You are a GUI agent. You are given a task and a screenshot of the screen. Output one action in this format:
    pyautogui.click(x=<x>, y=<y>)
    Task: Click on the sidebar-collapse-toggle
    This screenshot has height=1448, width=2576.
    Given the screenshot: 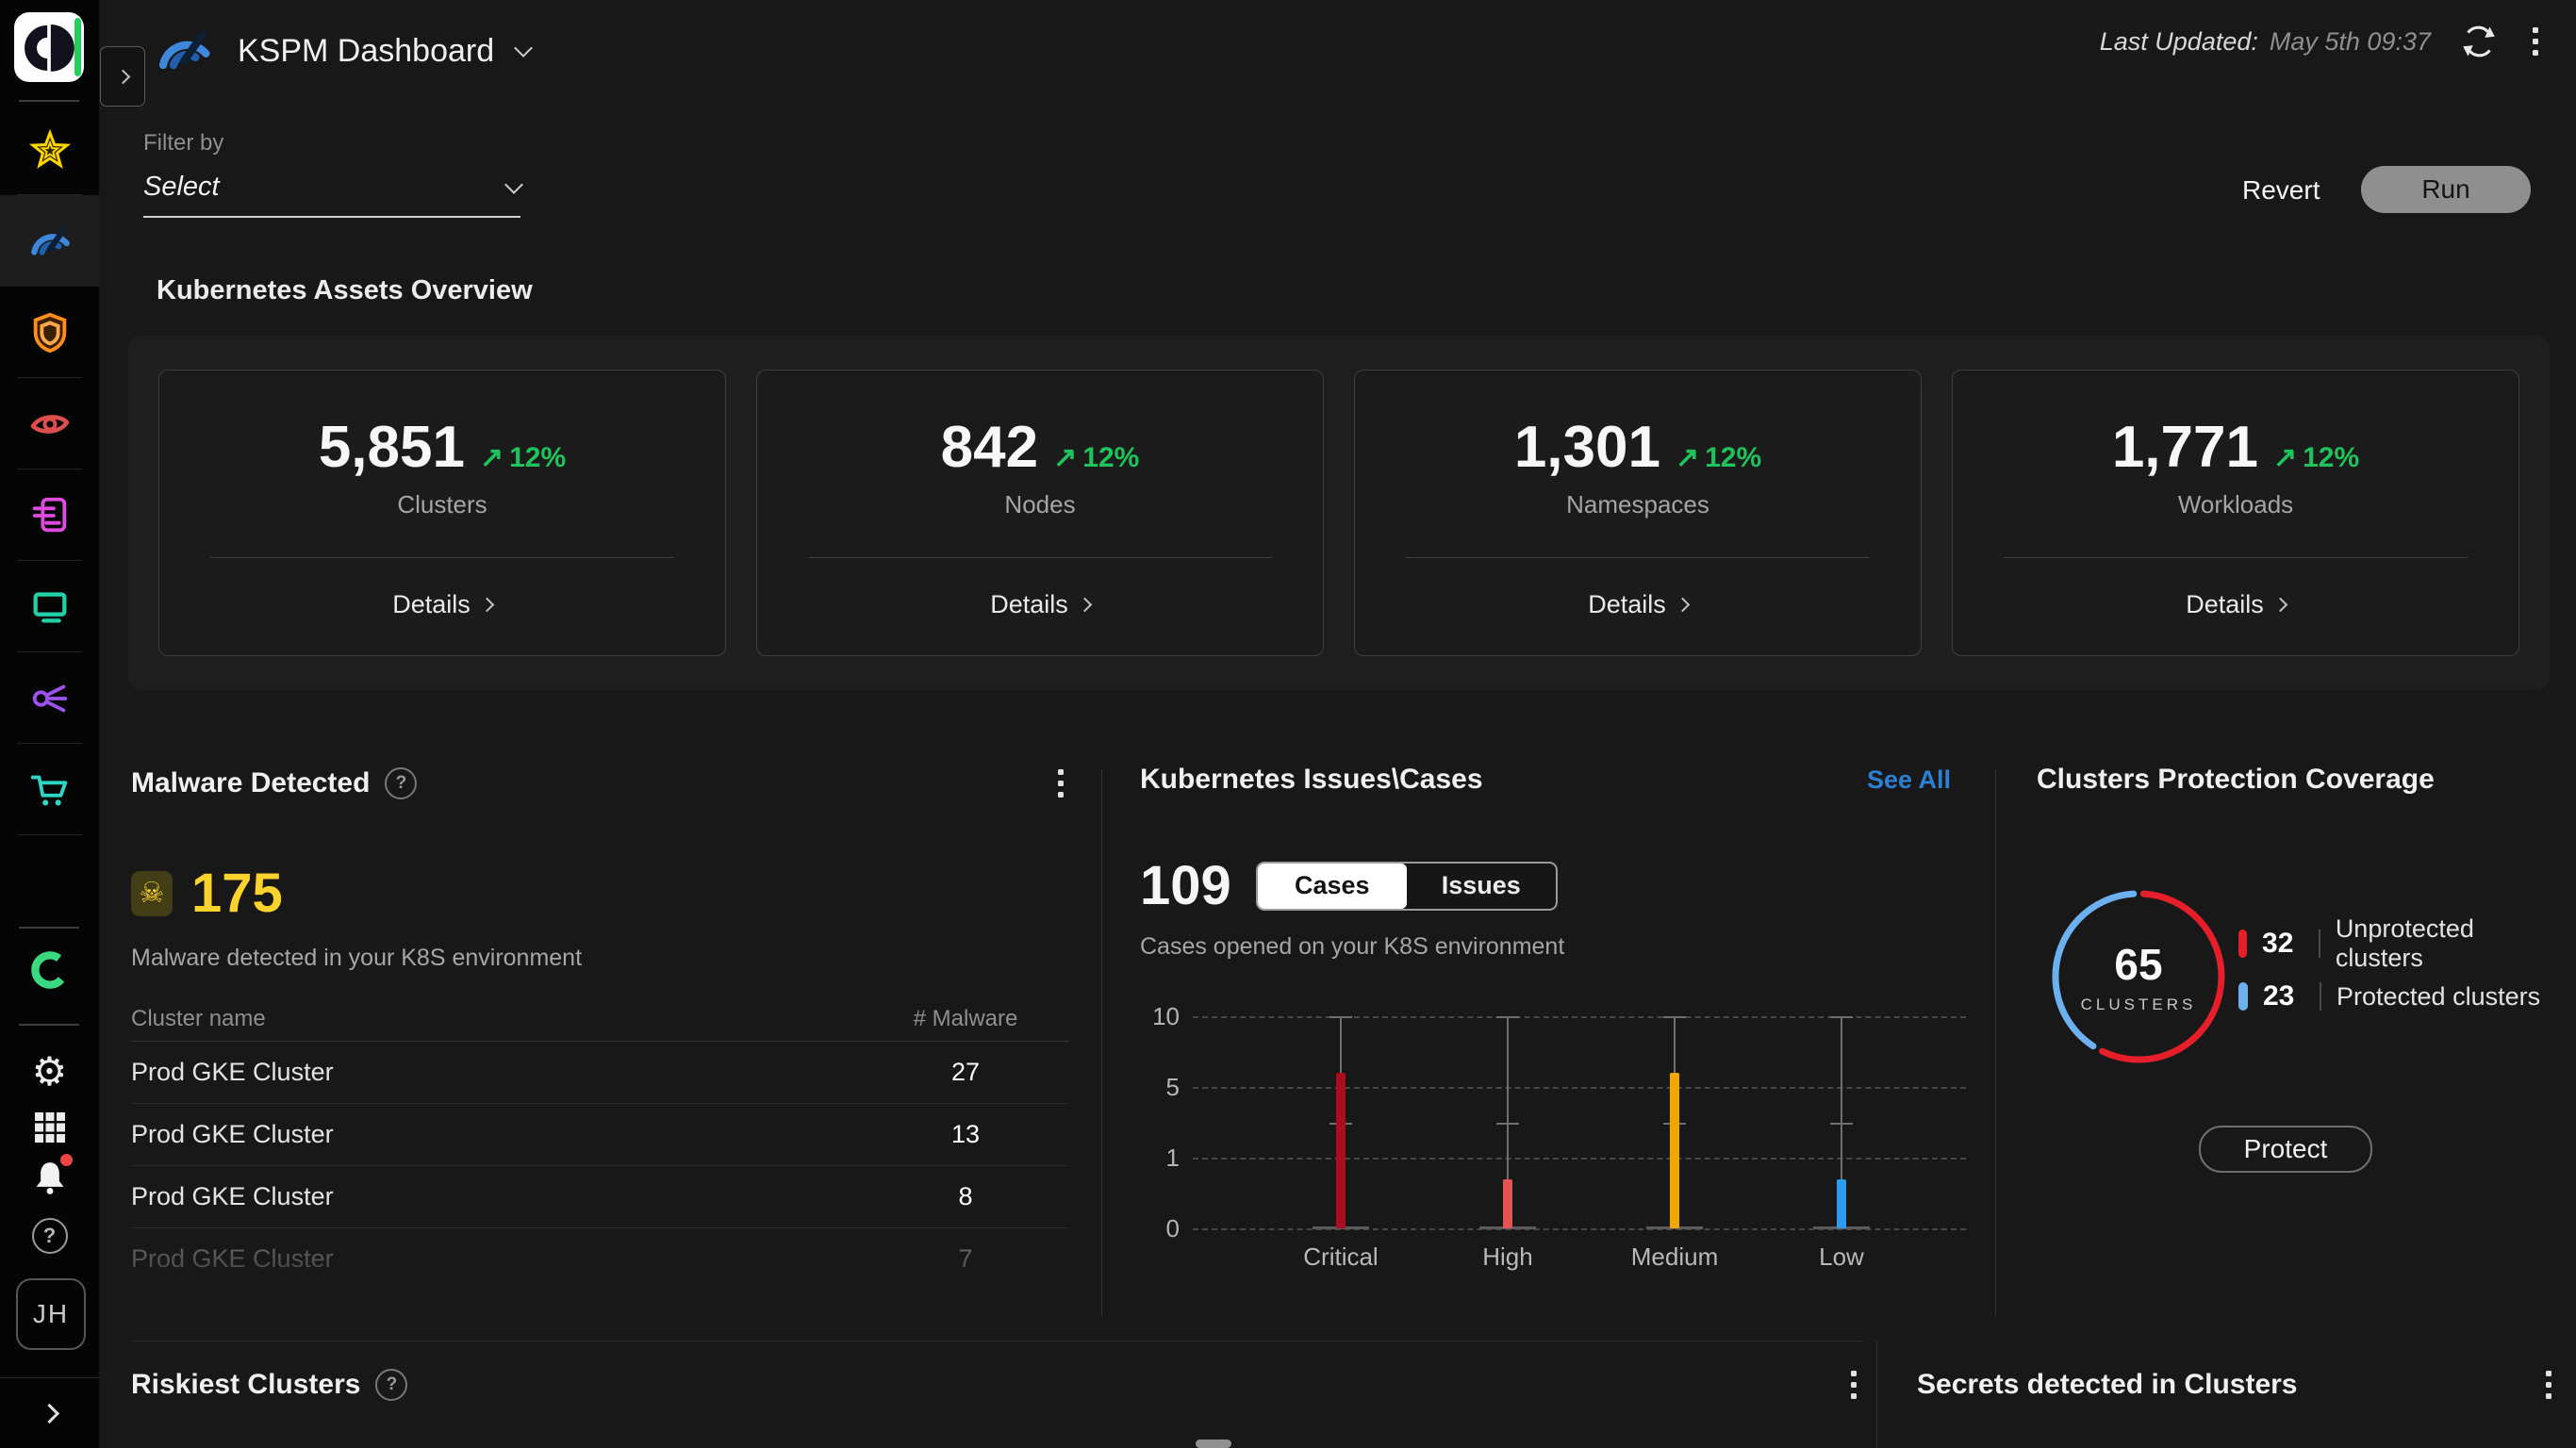 What is the action you would take?
    pyautogui.click(x=49, y=1412)
    